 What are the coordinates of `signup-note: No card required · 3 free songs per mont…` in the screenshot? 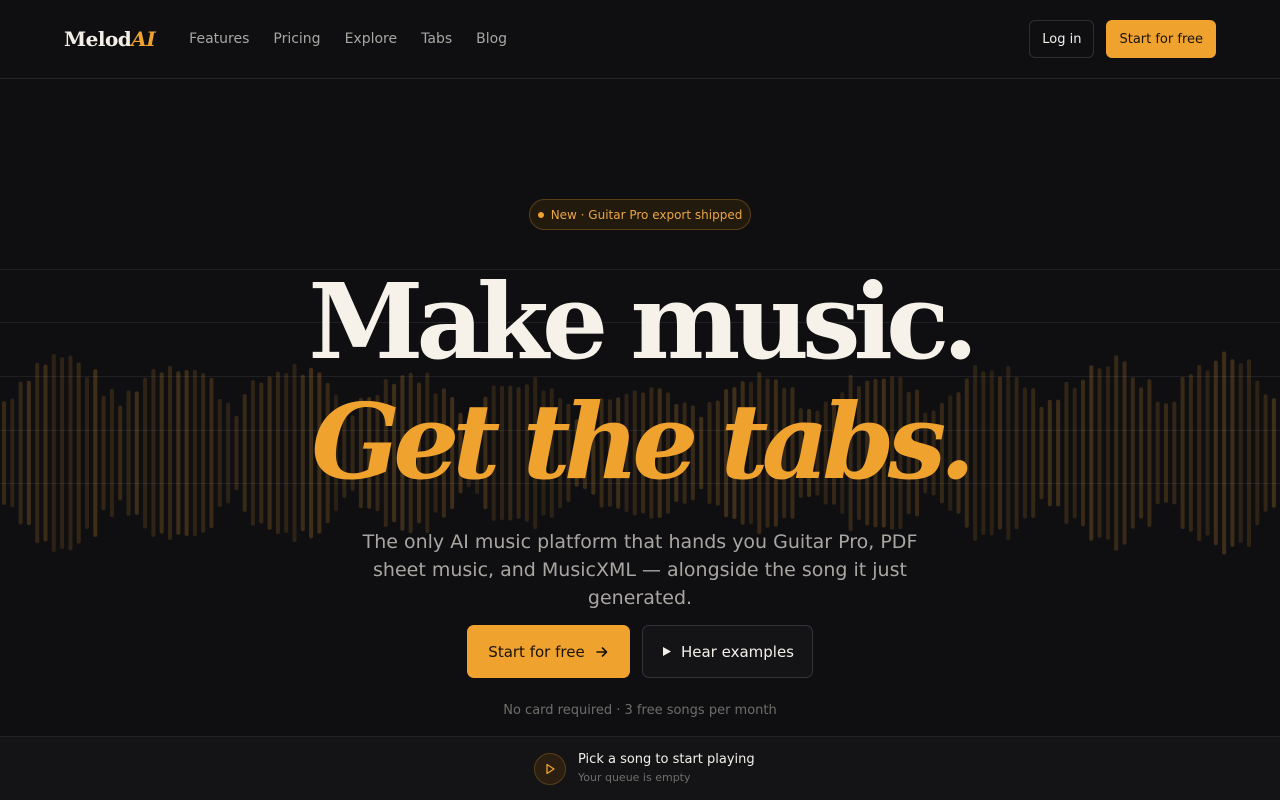 It's located at (640, 710).